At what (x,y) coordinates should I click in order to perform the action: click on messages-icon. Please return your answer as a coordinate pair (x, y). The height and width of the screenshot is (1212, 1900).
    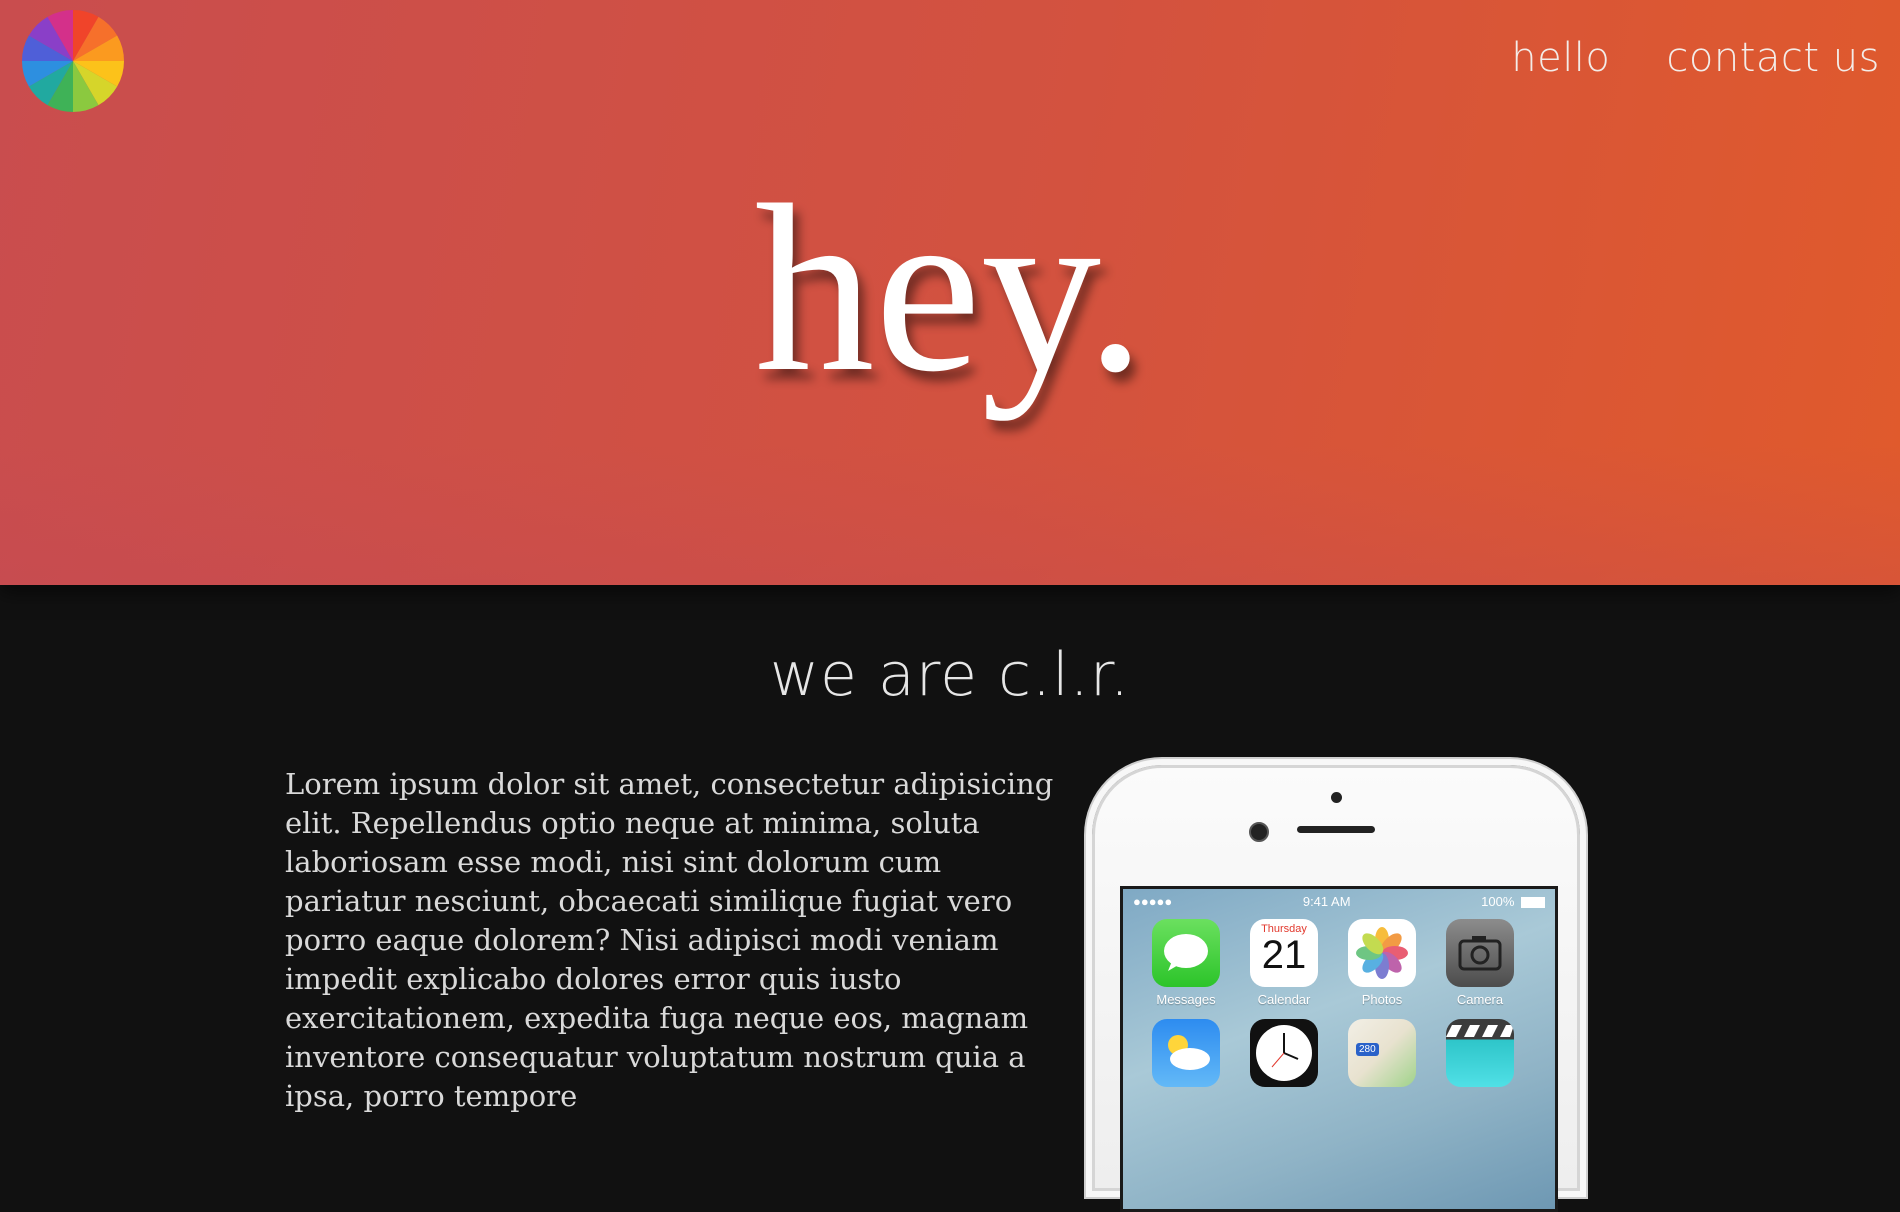
    Looking at the image, I should click on (1186, 953).